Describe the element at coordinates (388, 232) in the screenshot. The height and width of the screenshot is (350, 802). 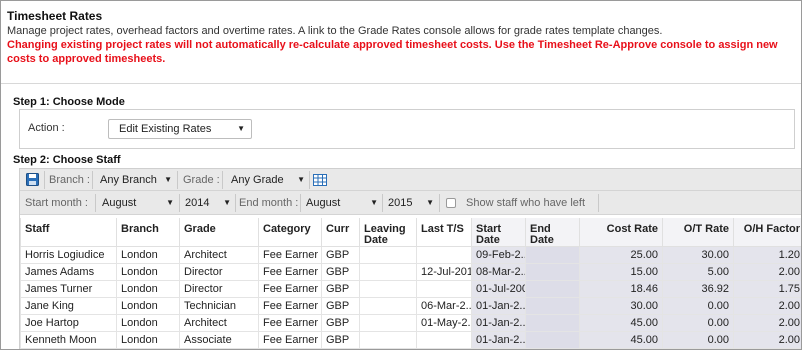
I see `column-header: Leaving Date` at that location.